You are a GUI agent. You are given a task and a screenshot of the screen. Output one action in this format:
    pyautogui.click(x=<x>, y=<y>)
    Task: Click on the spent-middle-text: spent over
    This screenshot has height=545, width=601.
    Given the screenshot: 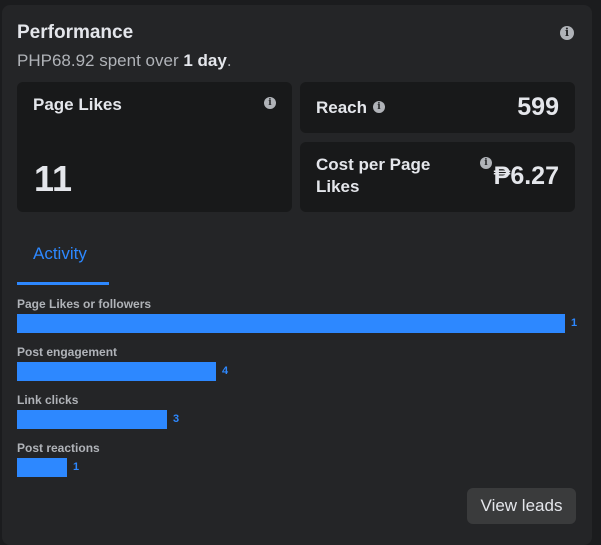 What is the action you would take?
    pyautogui.click(x=139, y=60)
    